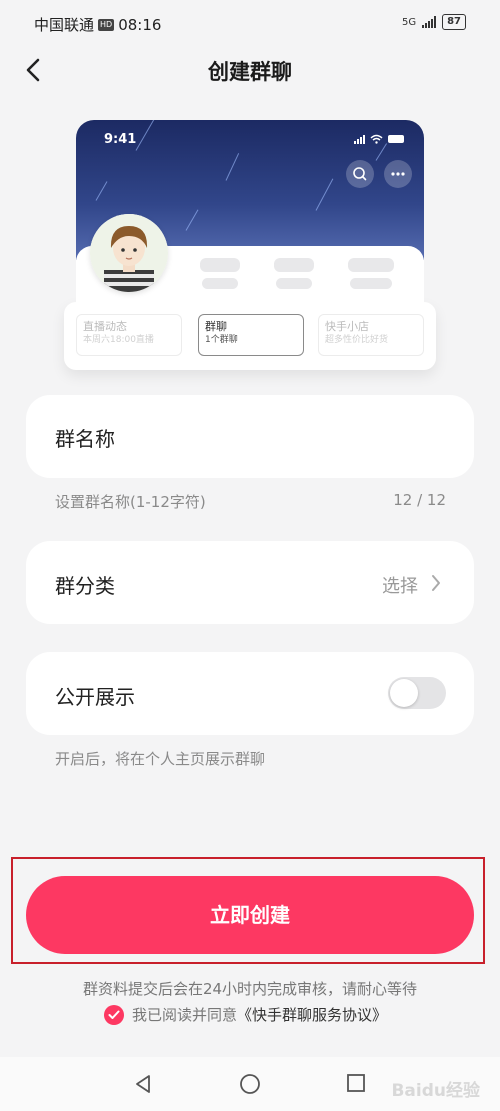 The width and height of the screenshot is (500, 1111). I want to click on status-bar: 中国联通 HD 08:16 5G 87, so click(250, 24).